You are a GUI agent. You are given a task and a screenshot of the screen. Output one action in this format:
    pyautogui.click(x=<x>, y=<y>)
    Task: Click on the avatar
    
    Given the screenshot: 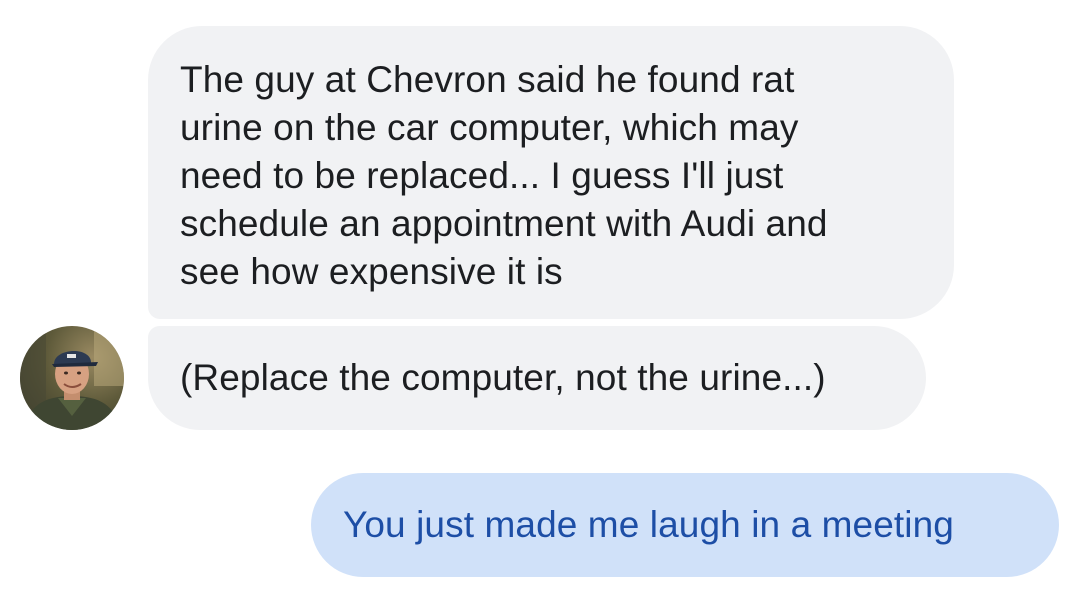 What is the action you would take?
    pyautogui.click(x=72, y=378)
    